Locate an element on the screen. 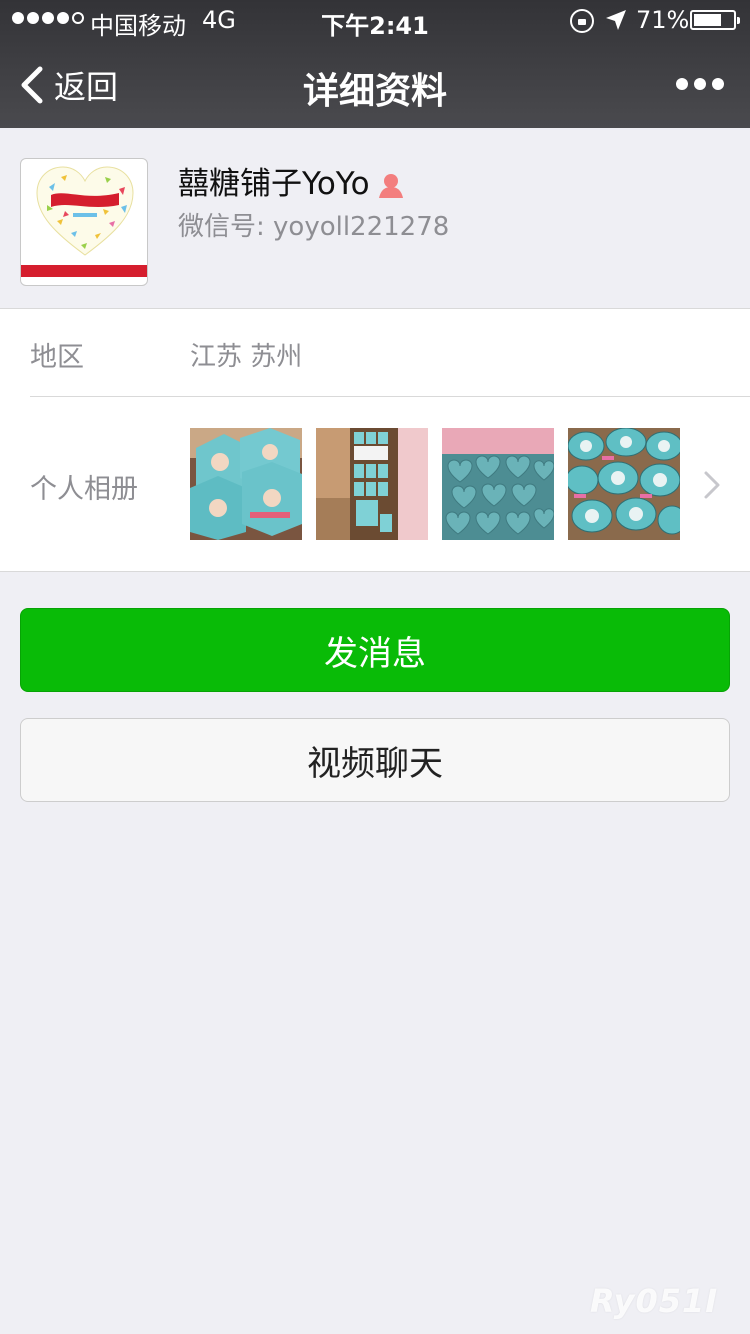 The width and height of the screenshot is (750, 1334). battery-icon is located at coordinates (715, 20).